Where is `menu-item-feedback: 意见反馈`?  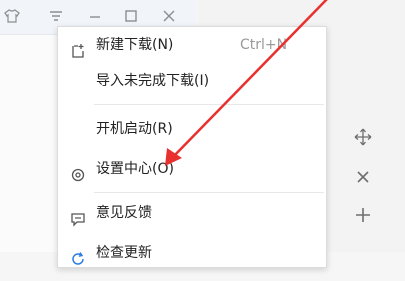 menu-item-feedback: 意见反馈 is located at coordinates (192, 213).